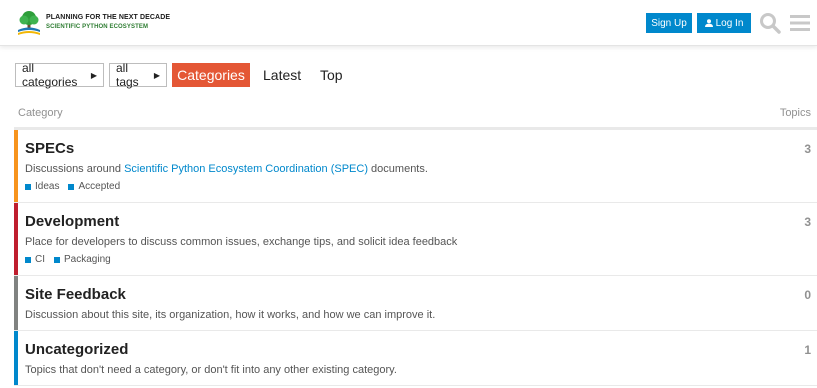  What do you see at coordinates (398, 169) in the screenshot?
I see `description-text: documents.` at bounding box center [398, 169].